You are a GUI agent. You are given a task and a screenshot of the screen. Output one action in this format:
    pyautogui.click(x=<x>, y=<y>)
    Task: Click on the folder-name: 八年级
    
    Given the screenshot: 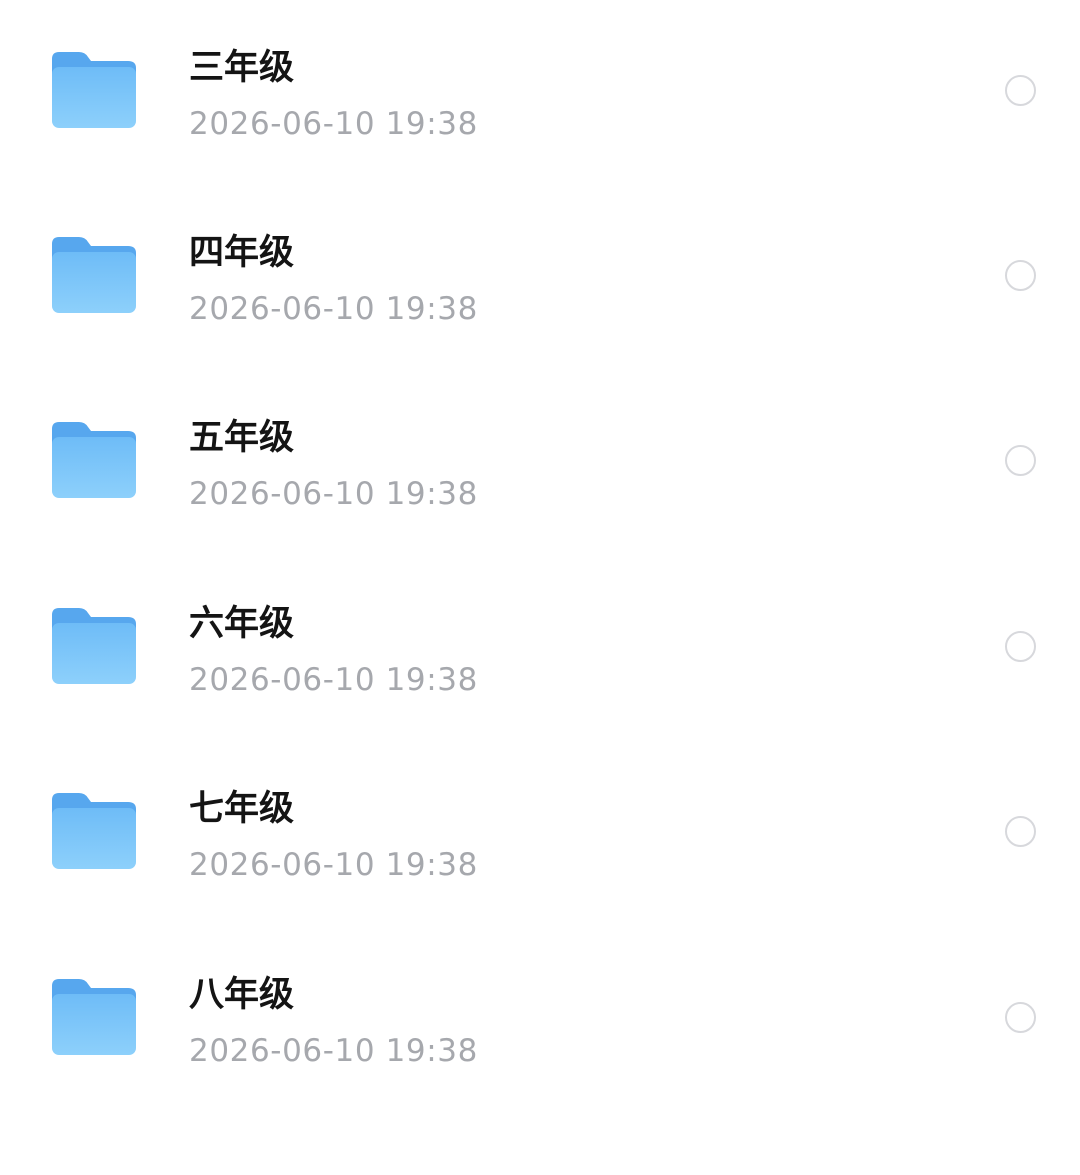 What is the action you would take?
    pyautogui.click(x=242, y=995)
    